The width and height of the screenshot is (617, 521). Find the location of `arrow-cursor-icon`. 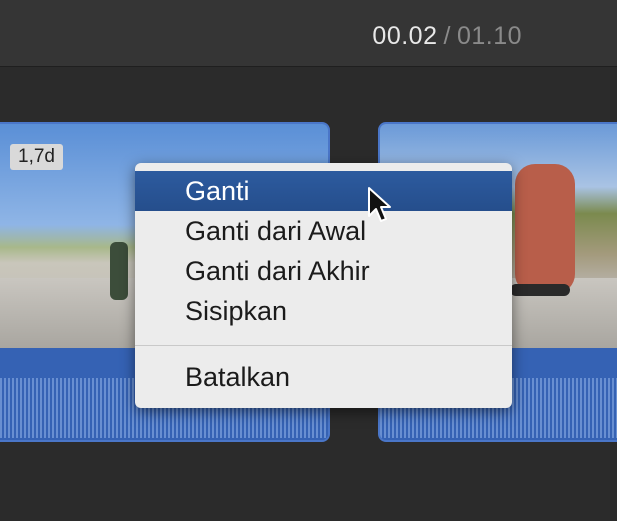

arrow-cursor-icon is located at coordinates (379, 204).